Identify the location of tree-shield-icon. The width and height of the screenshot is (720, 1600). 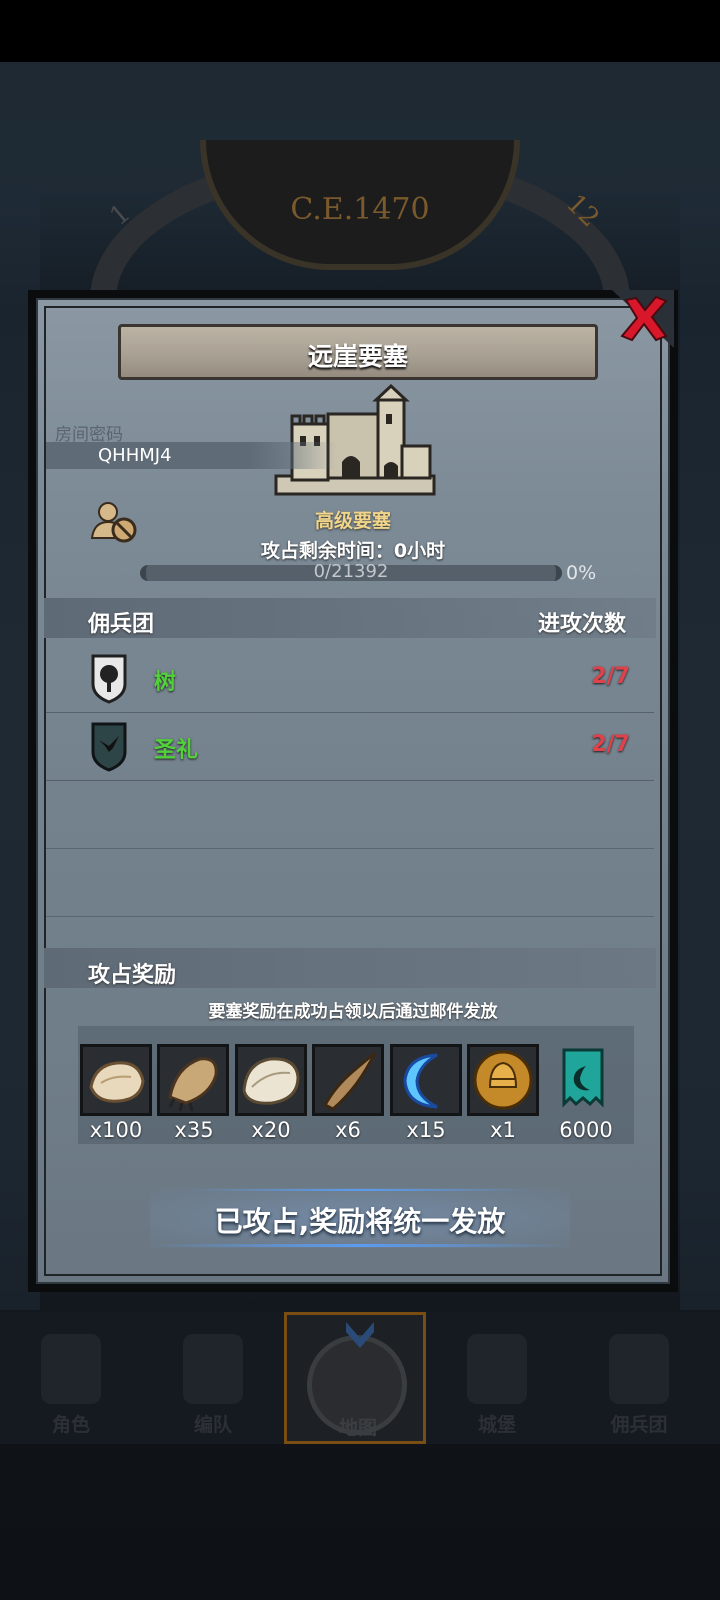
(109, 679).